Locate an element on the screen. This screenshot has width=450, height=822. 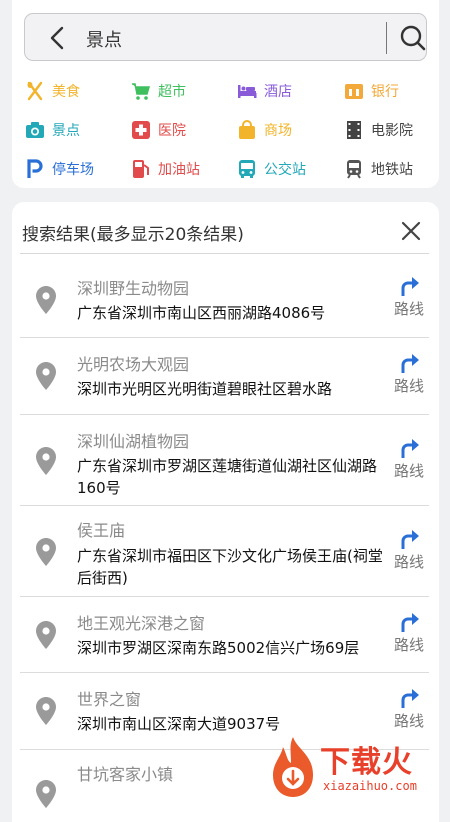
category-label: 景点 is located at coordinates (66, 131).